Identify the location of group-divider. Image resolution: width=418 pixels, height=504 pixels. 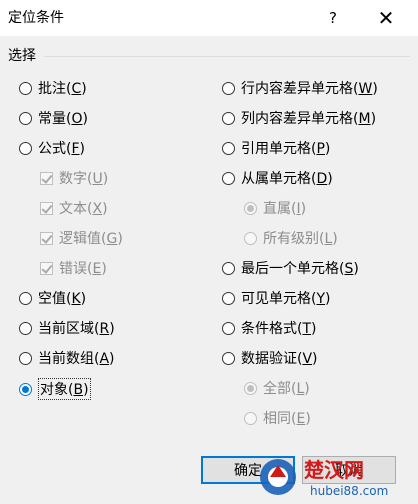
(227, 56).